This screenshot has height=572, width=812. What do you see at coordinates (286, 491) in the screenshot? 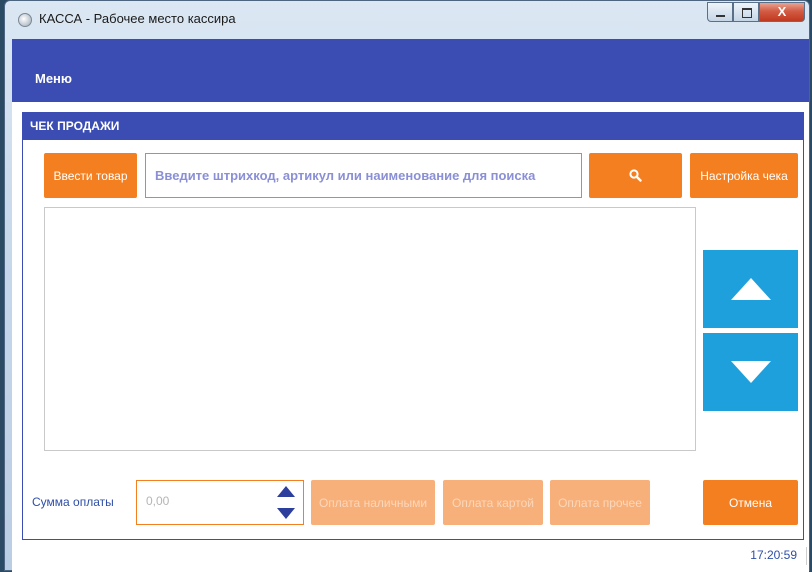
I see `spin-up-icon` at bounding box center [286, 491].